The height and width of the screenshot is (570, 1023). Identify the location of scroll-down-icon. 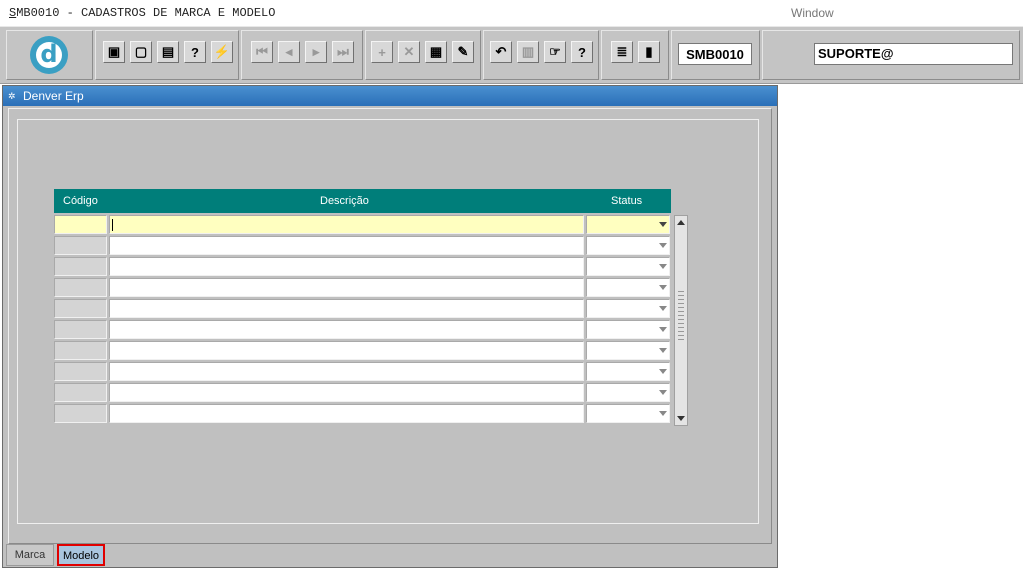
(681, 418).